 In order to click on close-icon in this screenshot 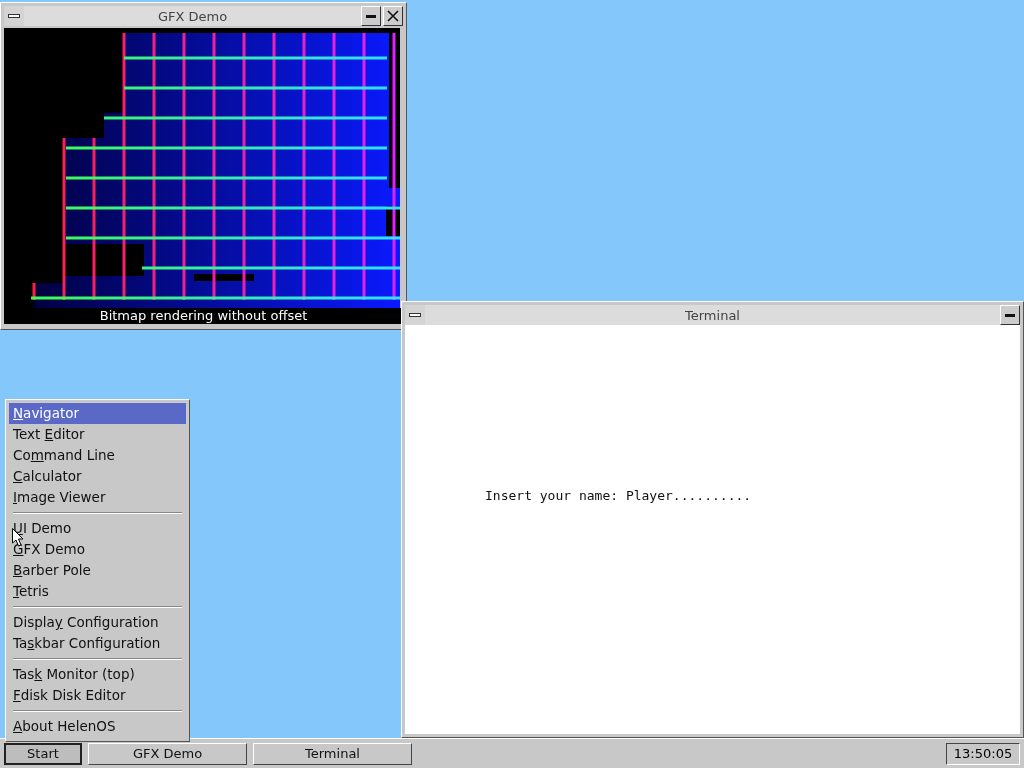, I will do `click(393, 16)`.